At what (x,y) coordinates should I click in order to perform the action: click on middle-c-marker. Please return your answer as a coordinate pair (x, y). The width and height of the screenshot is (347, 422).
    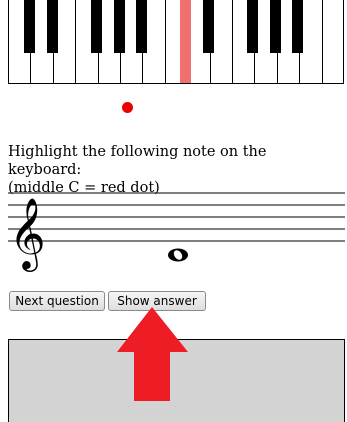
    Looking at the image, I should click on (127, 107).